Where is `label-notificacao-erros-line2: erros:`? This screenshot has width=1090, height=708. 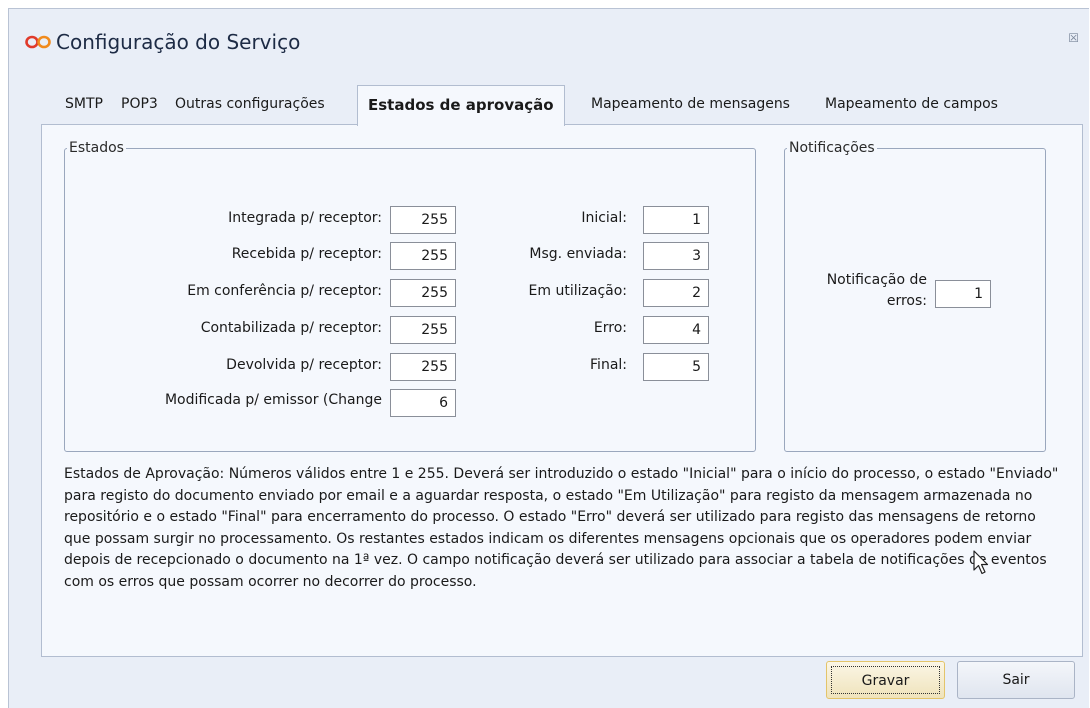
label-notificacao-erros-line2: erros: is located at coordinates (906, 301).